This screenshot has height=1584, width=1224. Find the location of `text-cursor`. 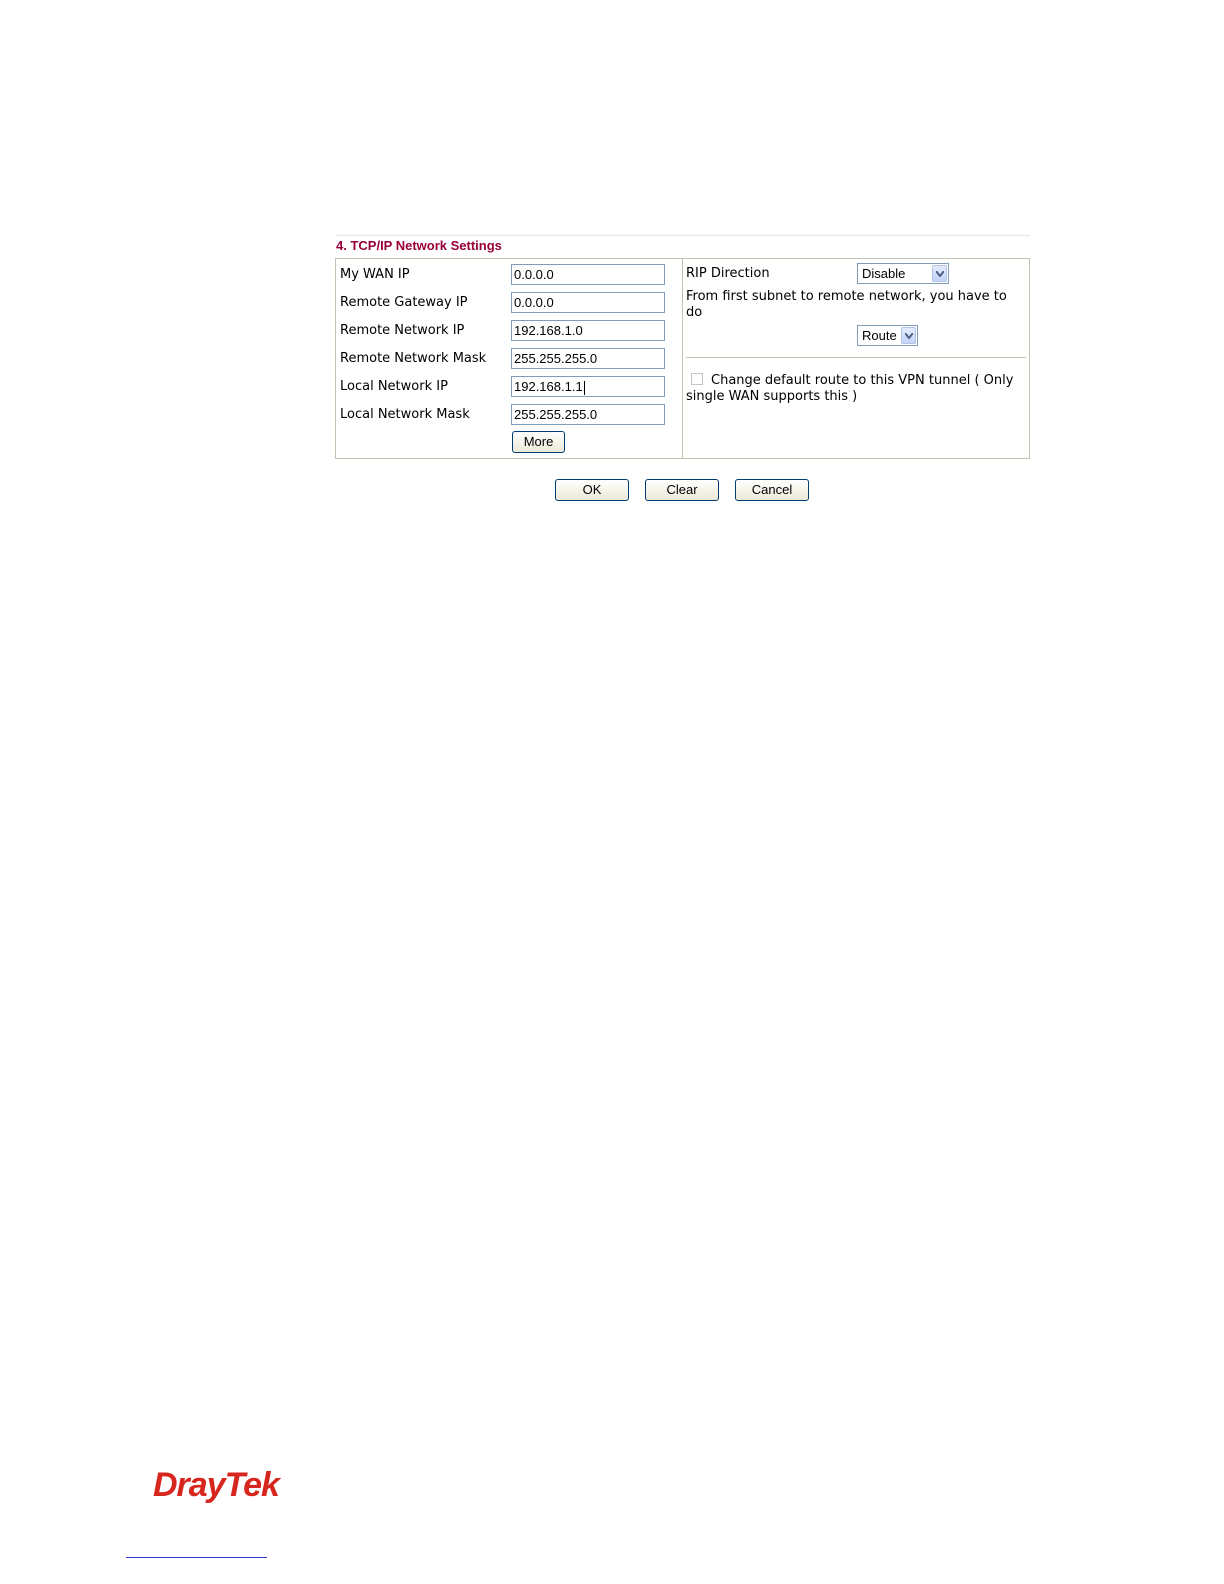

text-cursor is located at coordinates (584, 387).